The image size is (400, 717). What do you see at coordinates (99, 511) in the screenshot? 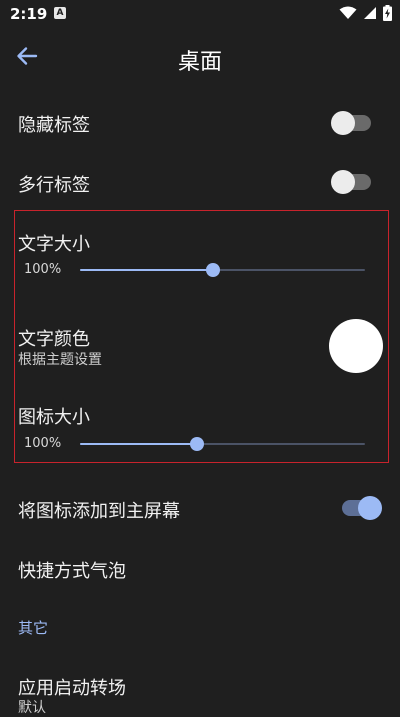
I see `add-to-home-label: 将图标添加到主屏幕` at bounding box center [99, 511].